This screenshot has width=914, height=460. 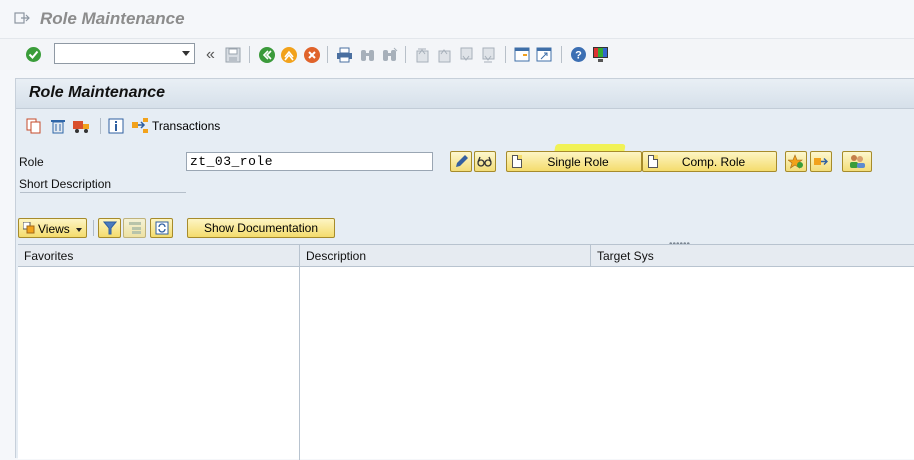 I want to click on collapse-icon: «, so click(x=210, y=54).